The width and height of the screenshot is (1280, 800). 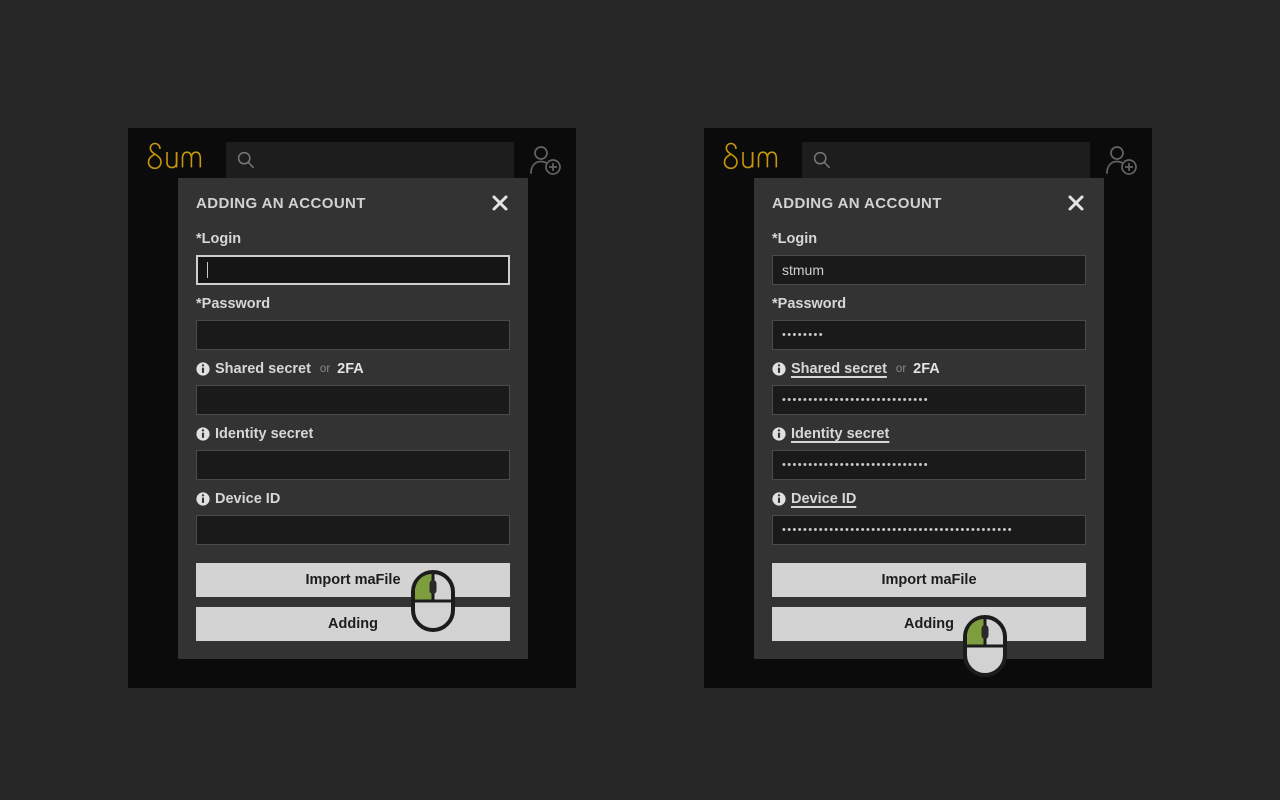 I want to click on search-box-left, so click(x=370, y=160).